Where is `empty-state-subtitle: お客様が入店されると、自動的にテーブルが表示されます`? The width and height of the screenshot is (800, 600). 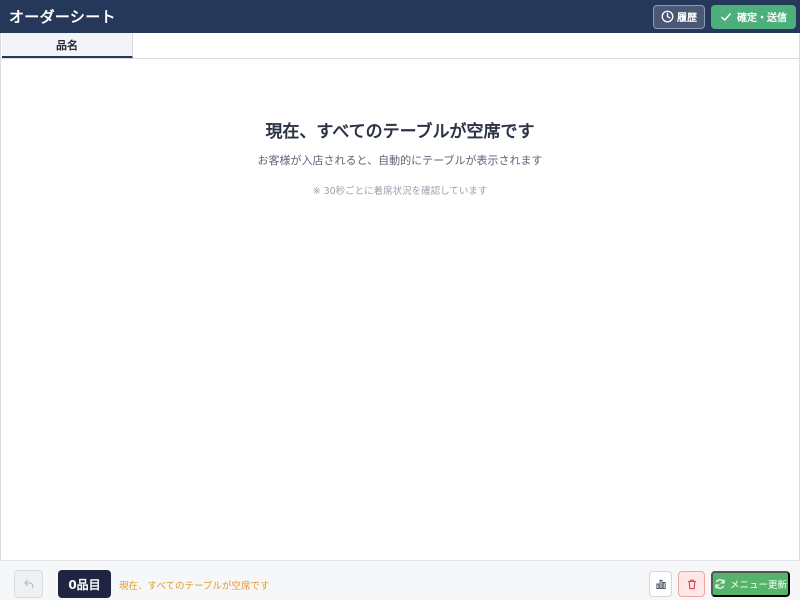 empty-state-subtitle: お客様が入店されると、自動的にテーブルが表示されます is located at coordinates (400, 160).